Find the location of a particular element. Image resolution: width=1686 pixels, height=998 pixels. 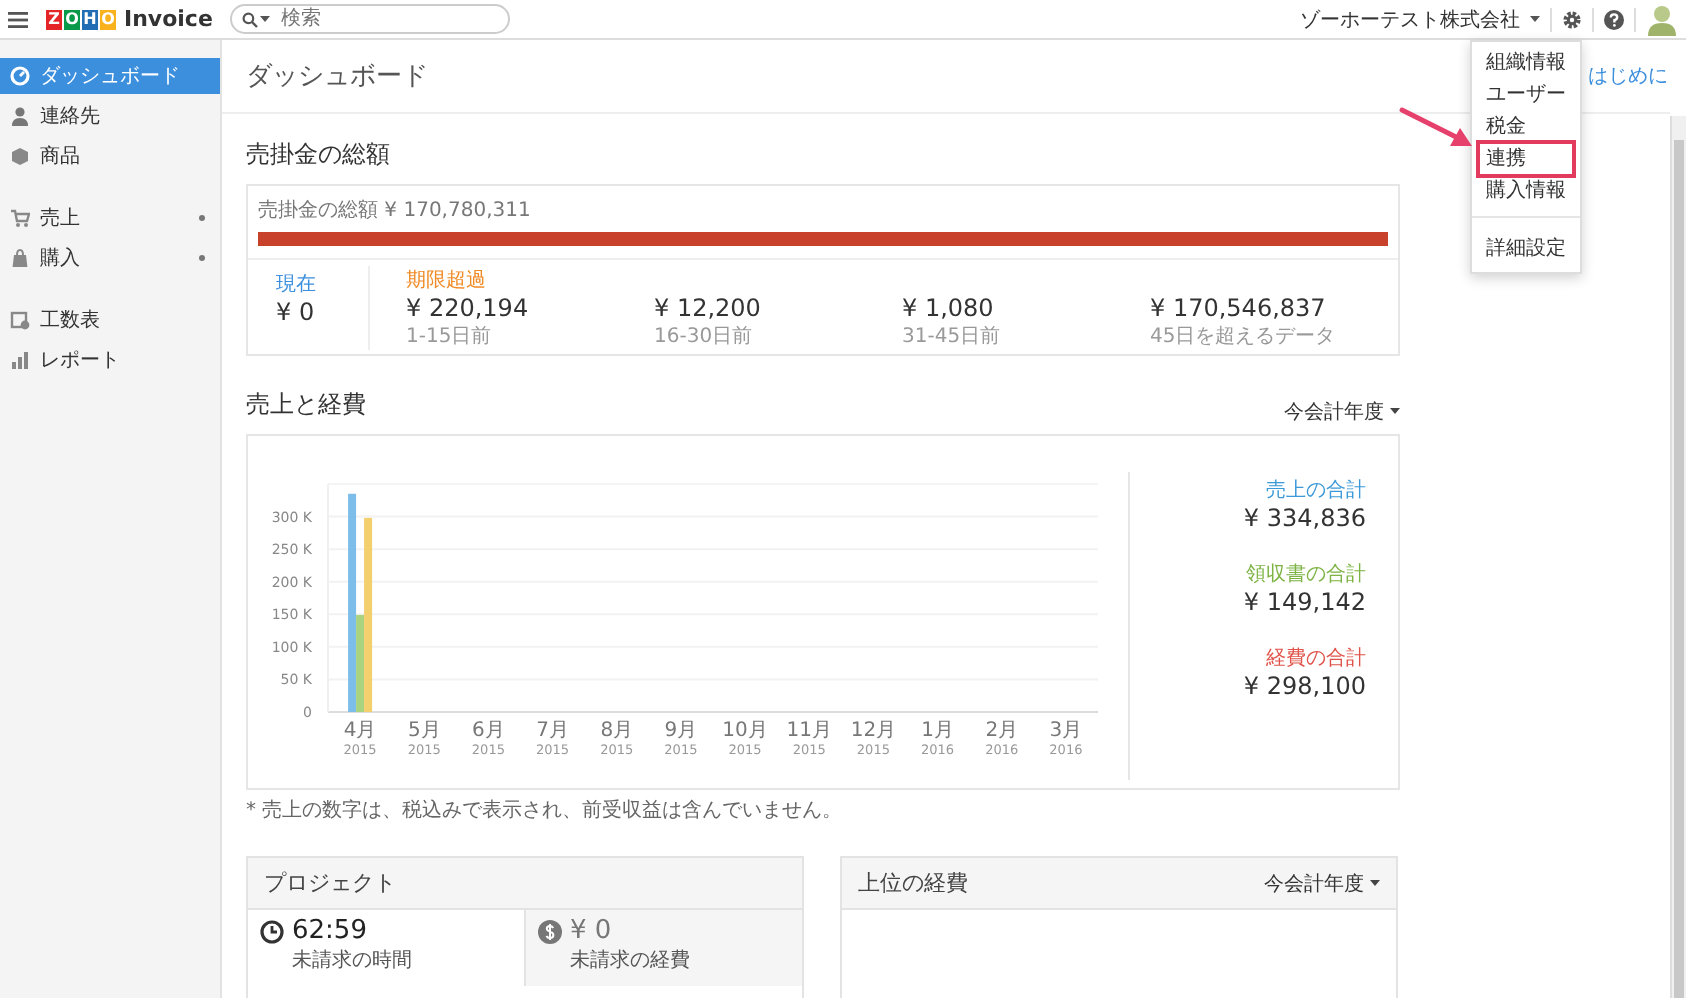

menu-item: 購入情報 is located at coordinates (1526, 191).